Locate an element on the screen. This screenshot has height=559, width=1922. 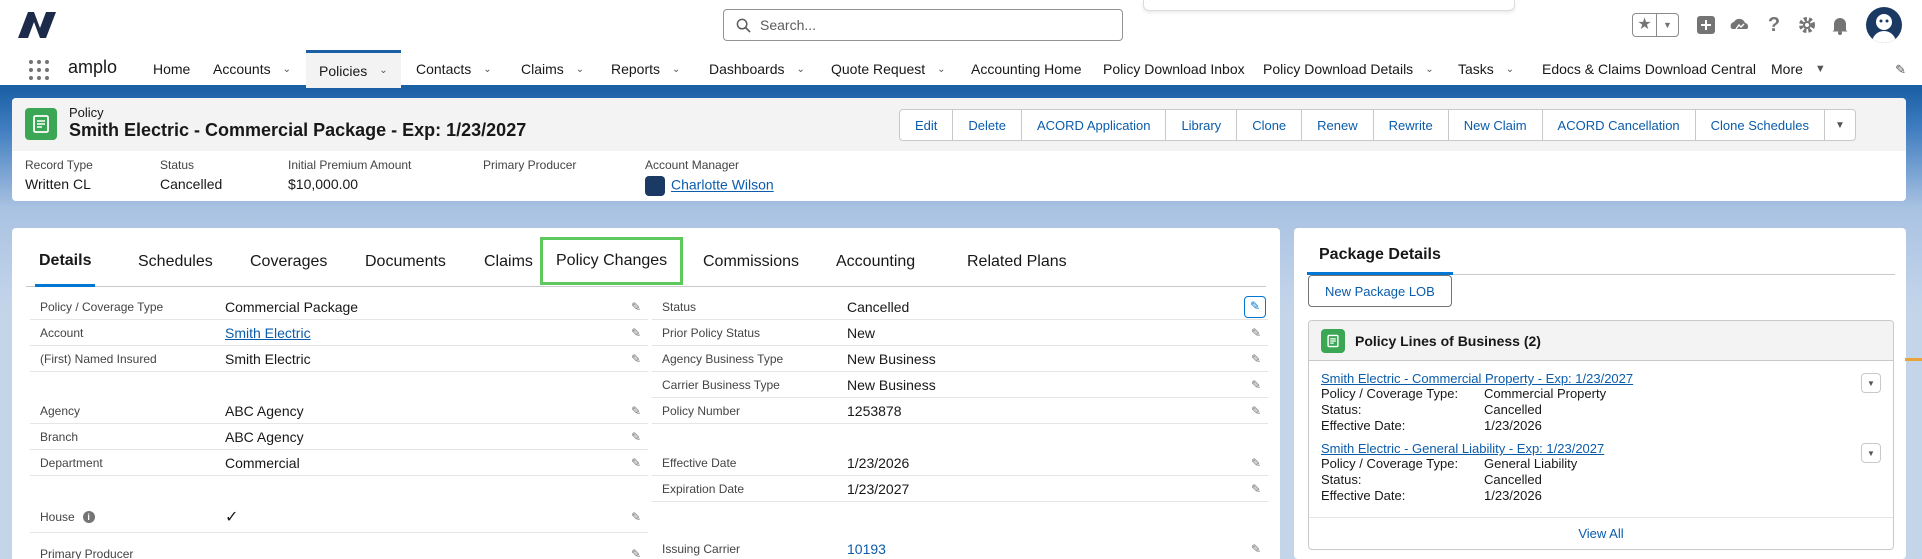
highlight-label: Account Manager is located at coordinates (692, 165).